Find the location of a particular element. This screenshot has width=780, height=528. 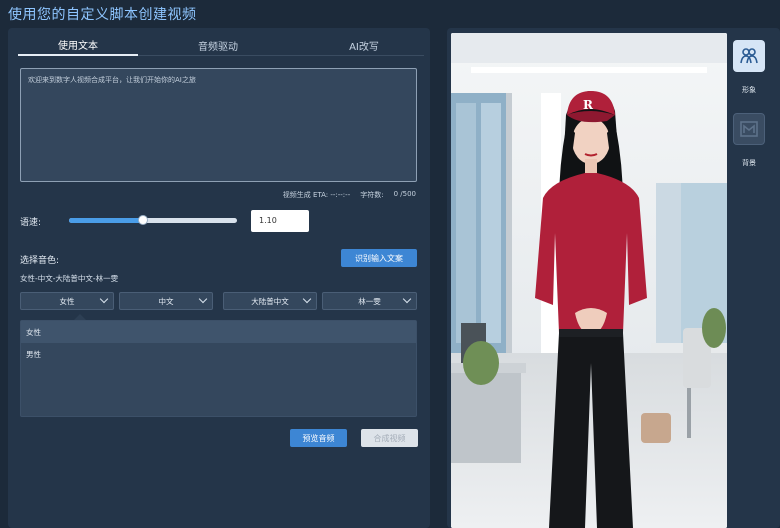

option-male: 男性 is located at coordinates (218, 354).